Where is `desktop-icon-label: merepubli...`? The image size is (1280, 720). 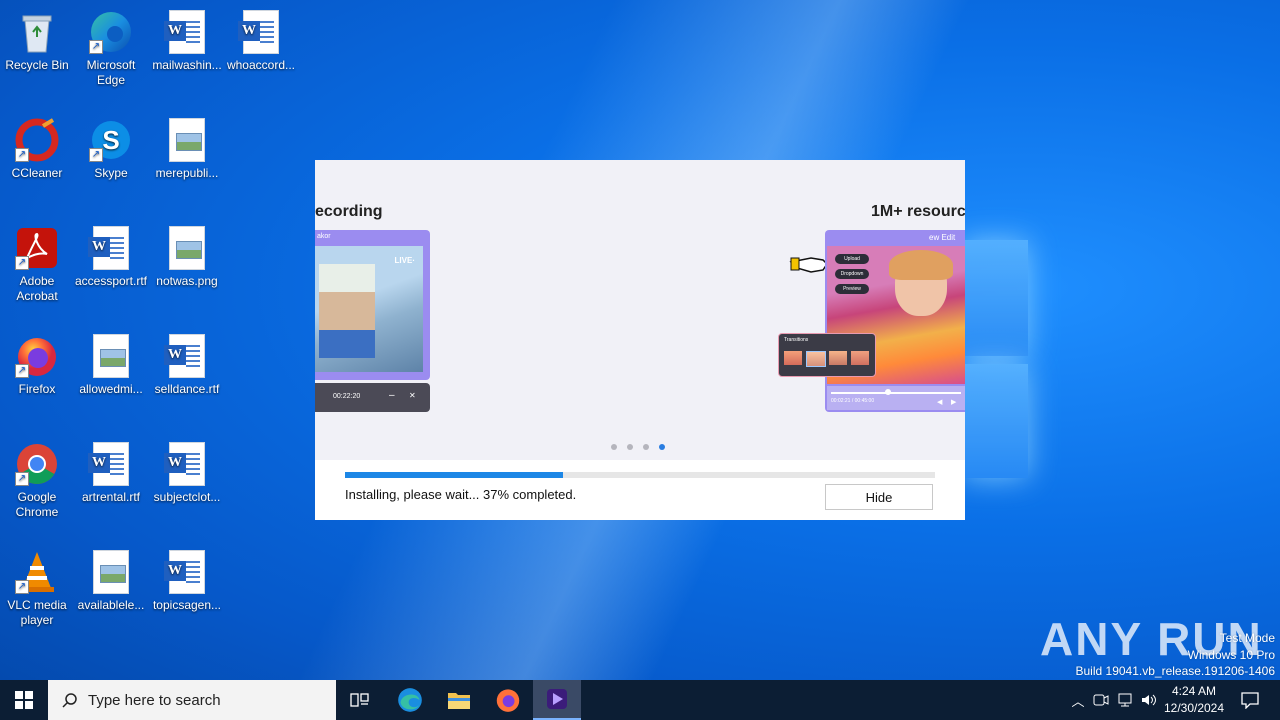
desktop-icon-label: merepubli... is located at coordinates (187, 173).